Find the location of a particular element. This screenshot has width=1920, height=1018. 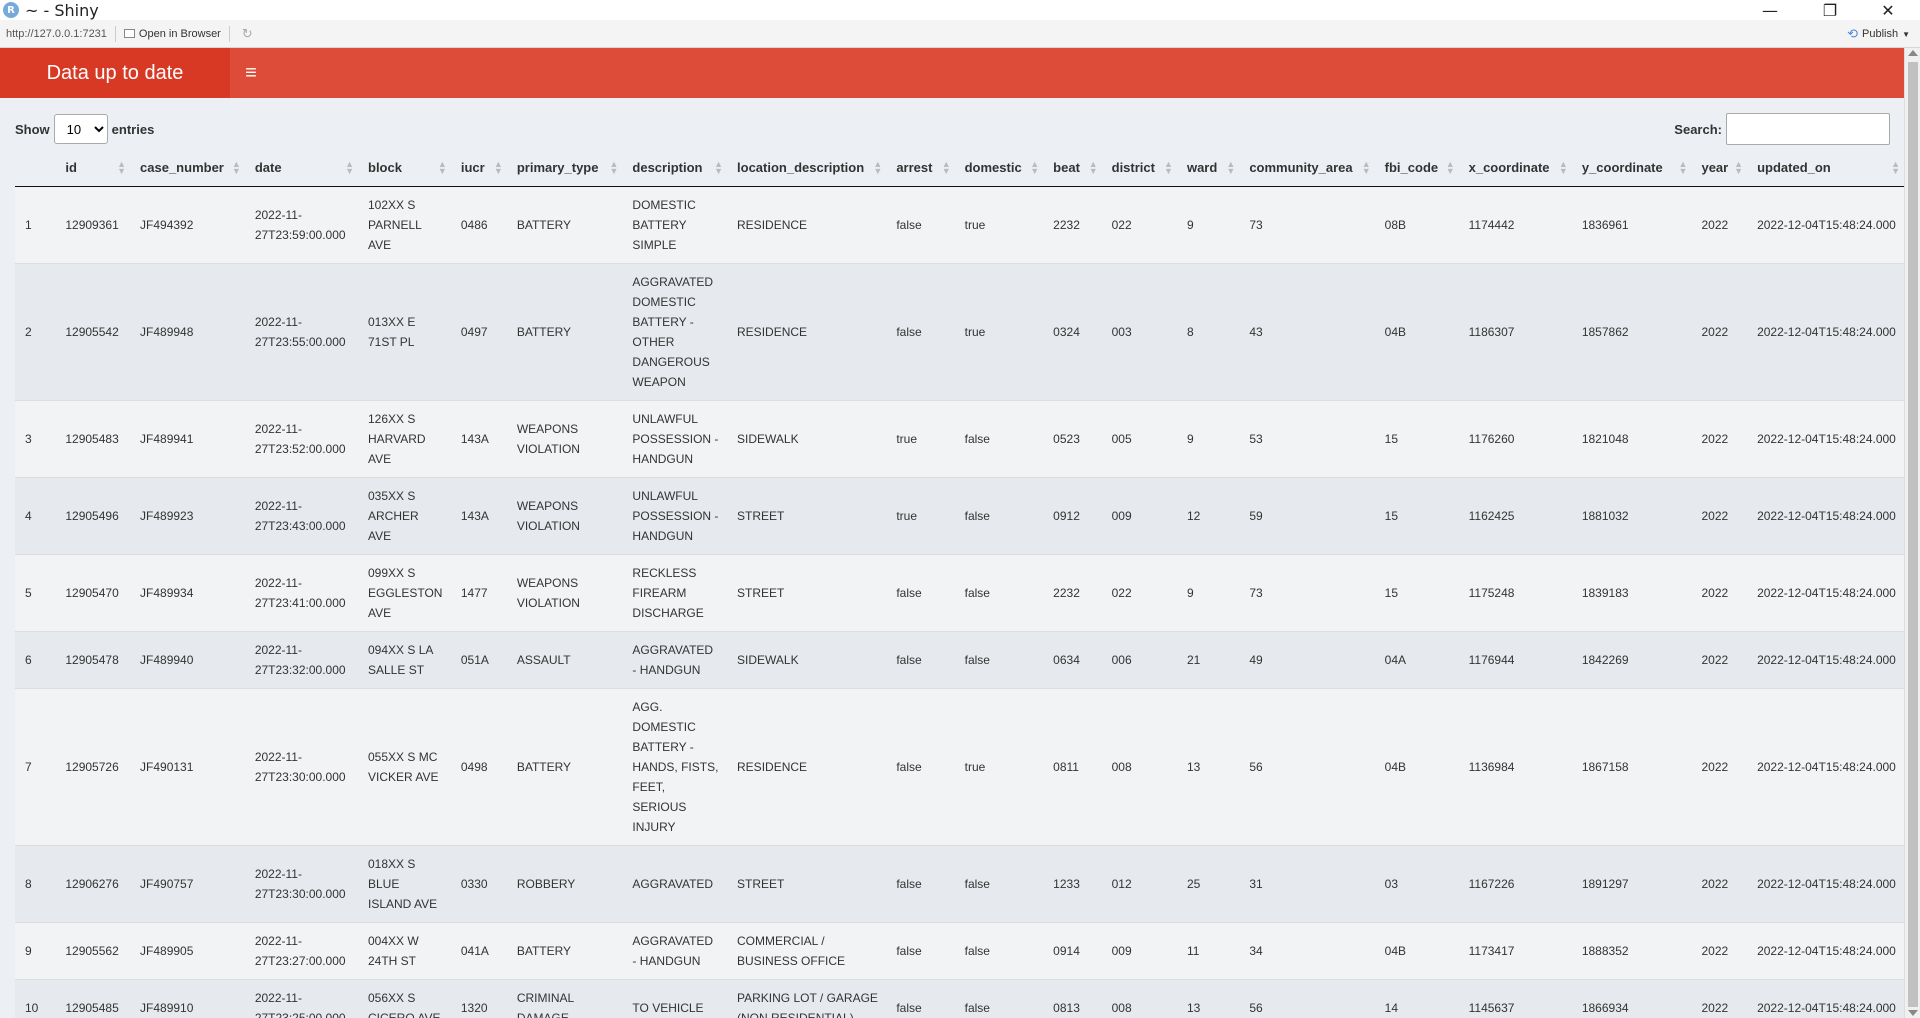

table-cell-date: 2022-11-27T23:27:00.000 is located at coordinates (301, 950).